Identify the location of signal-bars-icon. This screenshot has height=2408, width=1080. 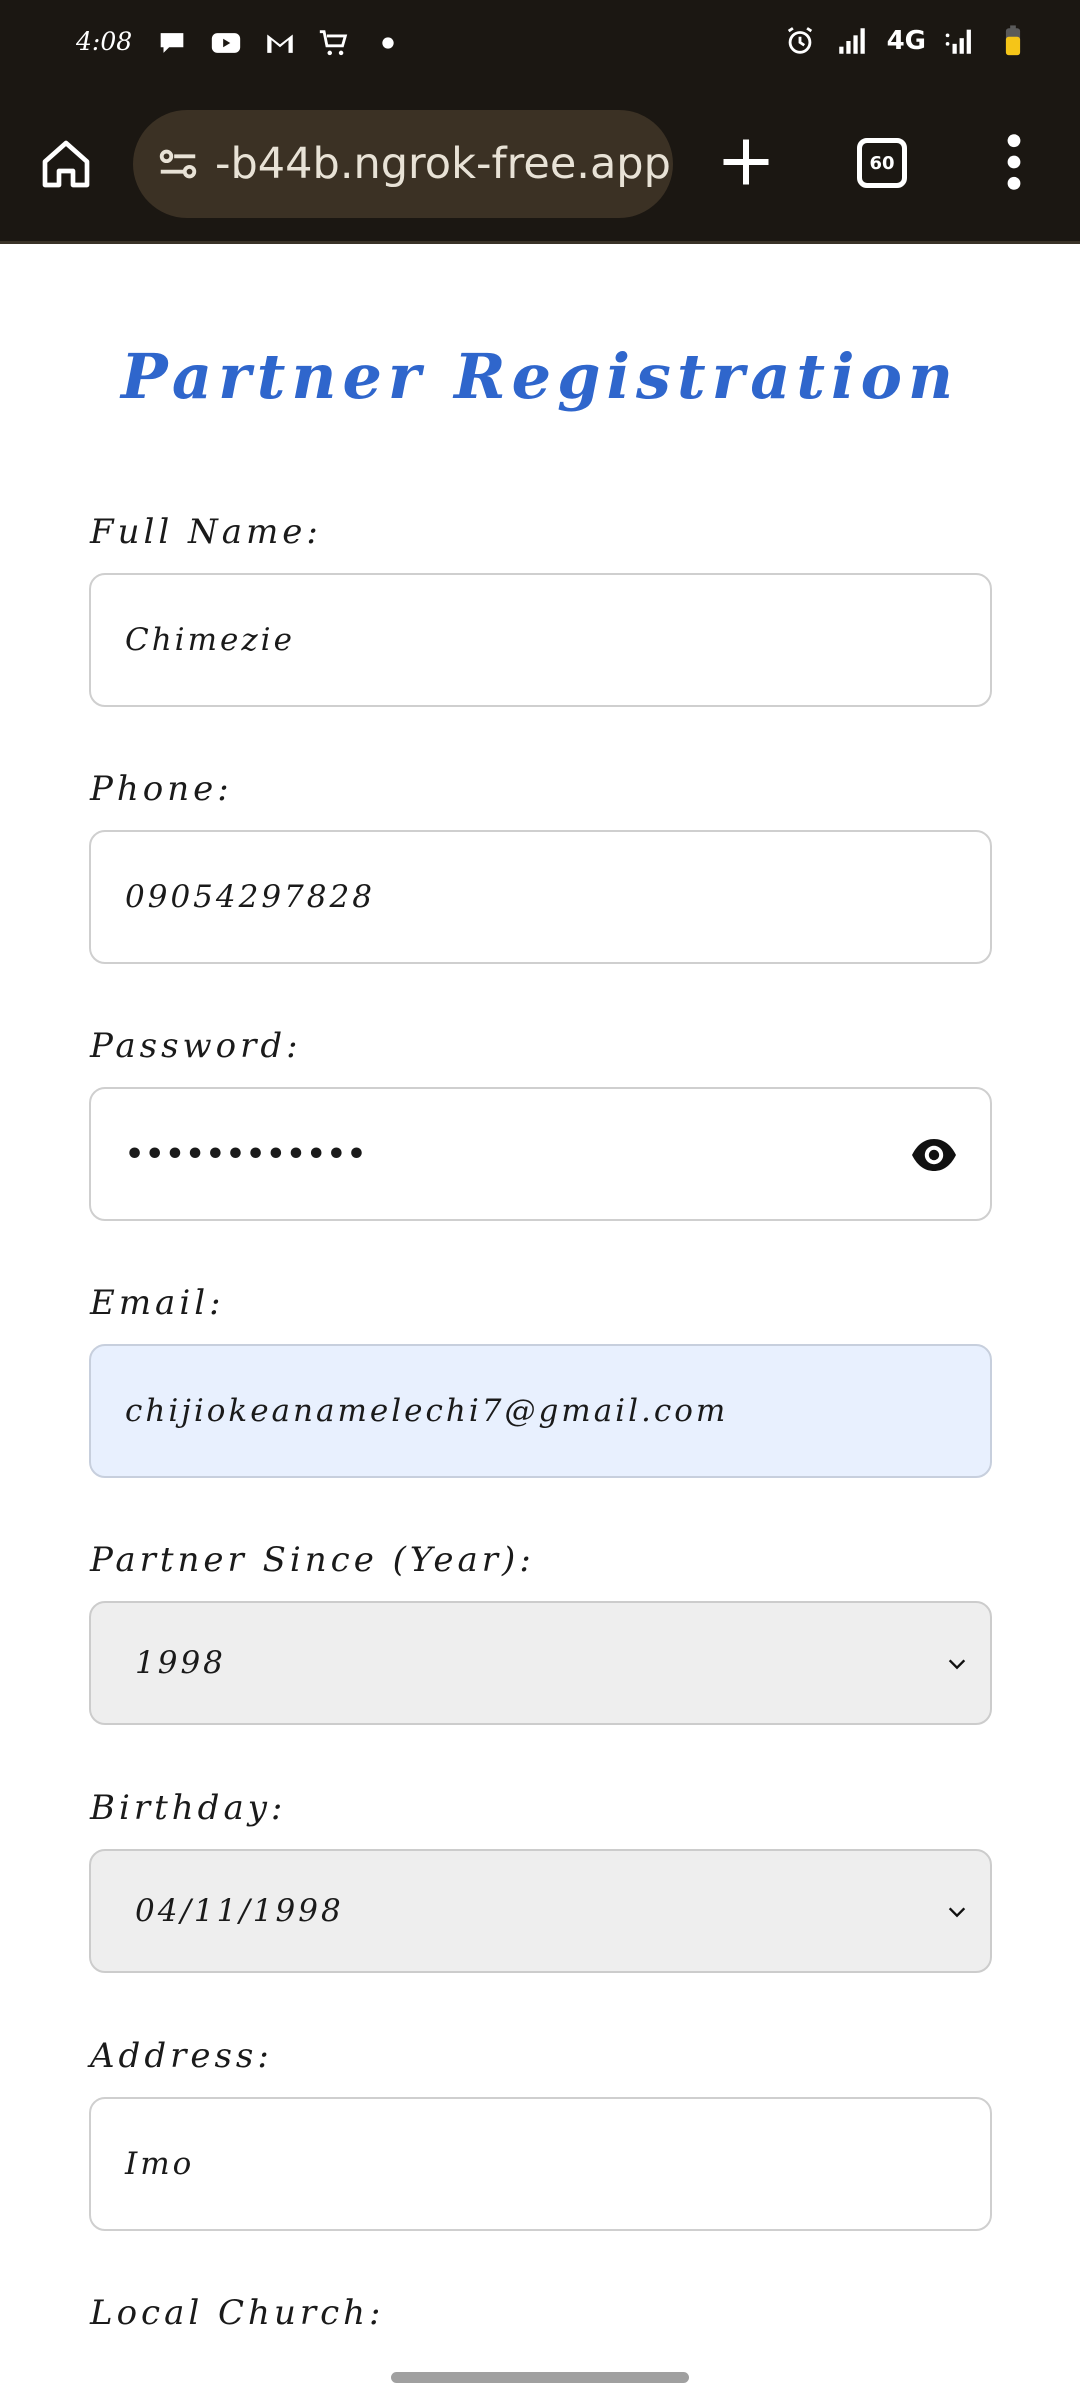
(851, 41).